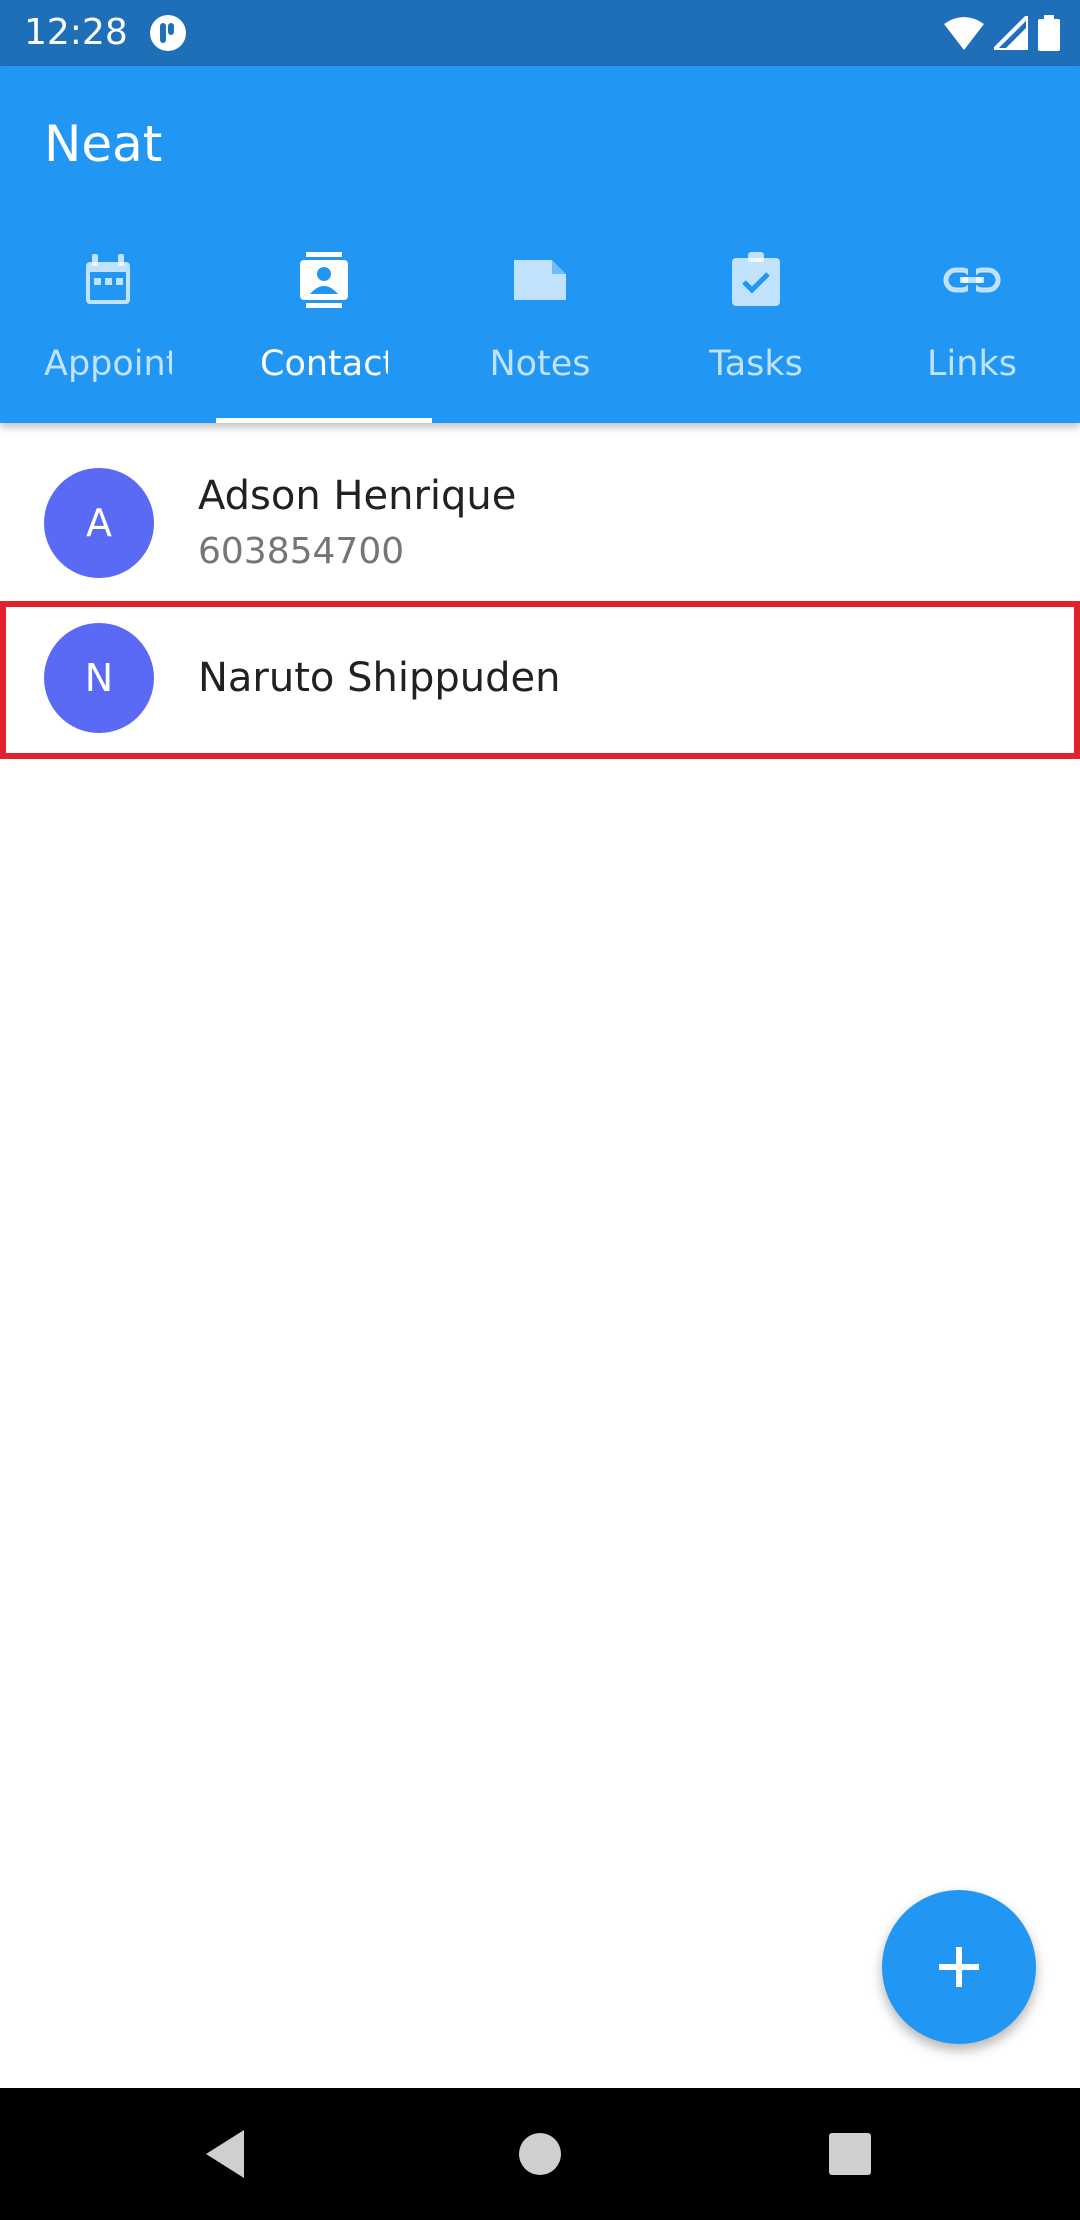 This screenshot has height=2220, width=1080. What do you see at coordinates (76, 32) in the screenshot?
I see `status-time: 12:28` at bounding box center [76, 32].